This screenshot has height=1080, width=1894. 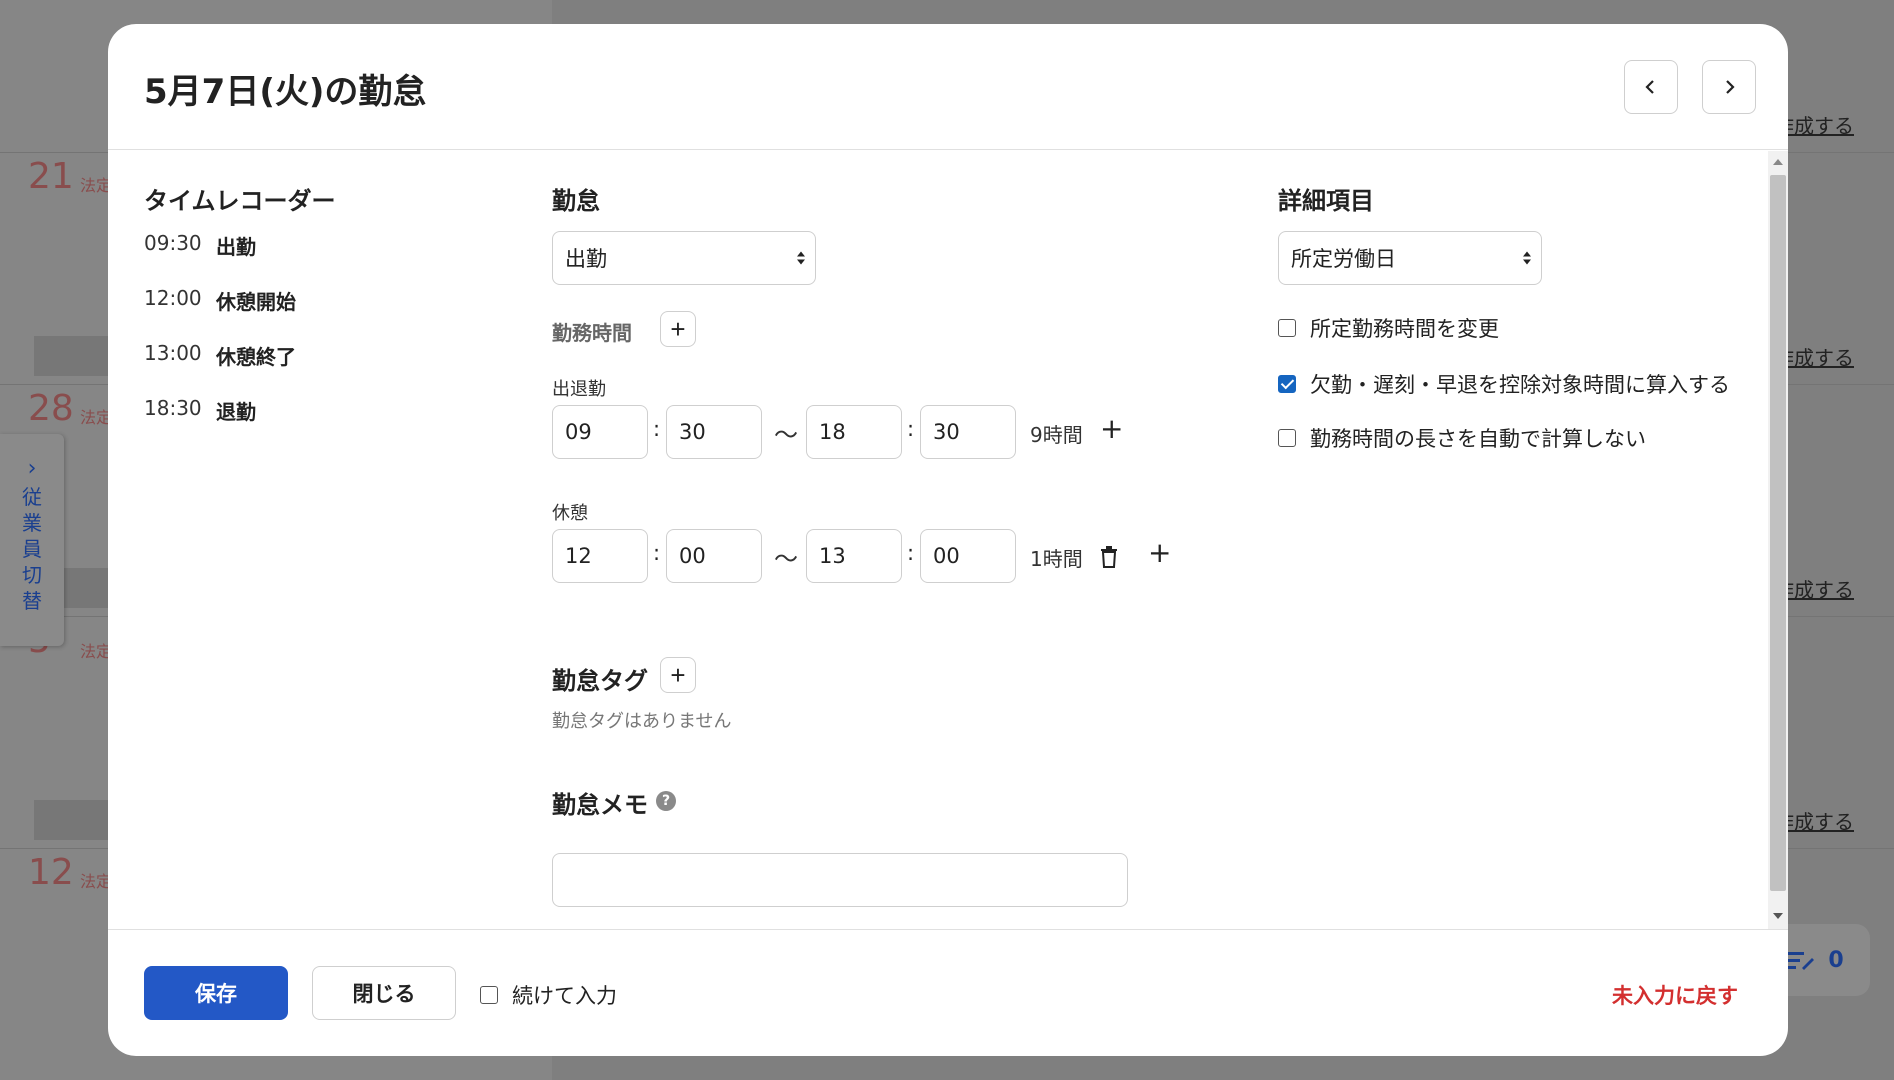 What do you see at coordinates (564, 996) in the screenshot?
I see `continue-input-label: 続けて入力` at bounding box center [564, 996].